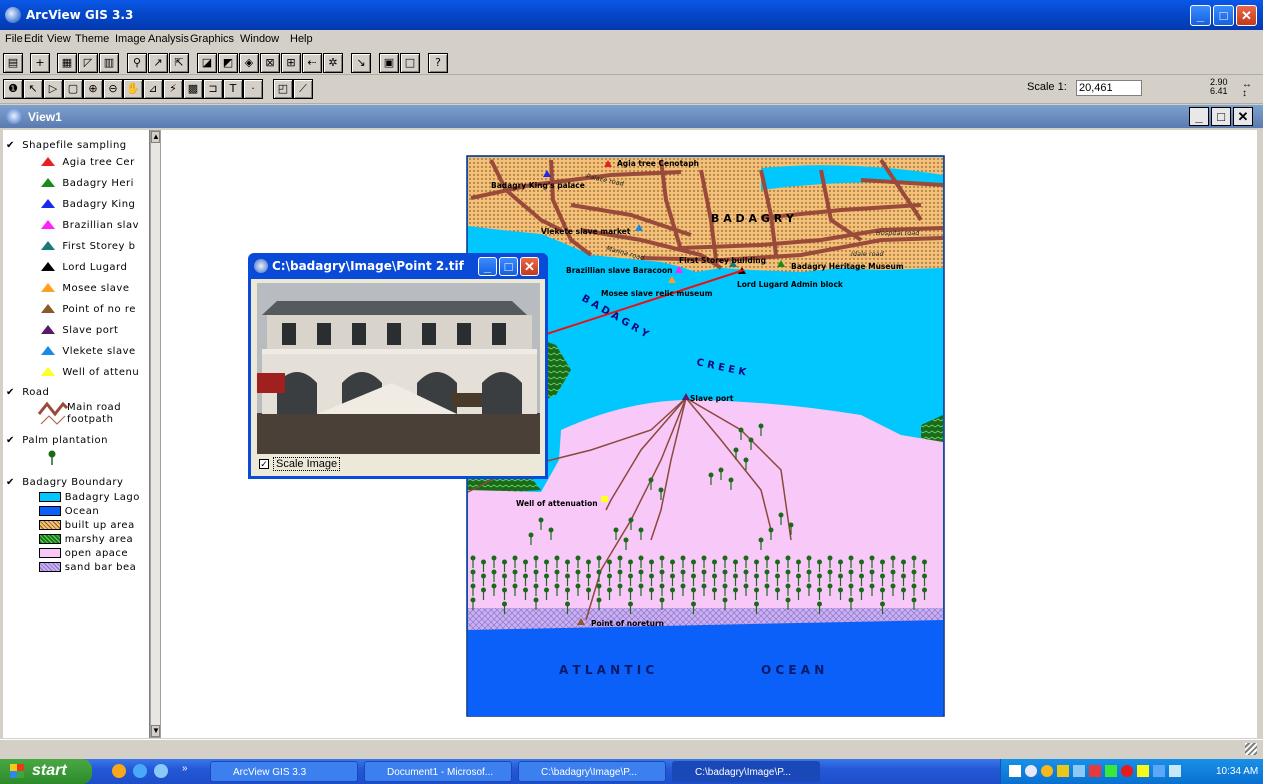 This screenshot has width=1263, height=784. What do you see at coordinates (88, 63) in the screenshot?
I see `edit-legend-button: ◸` at bounding box center [88, 63].